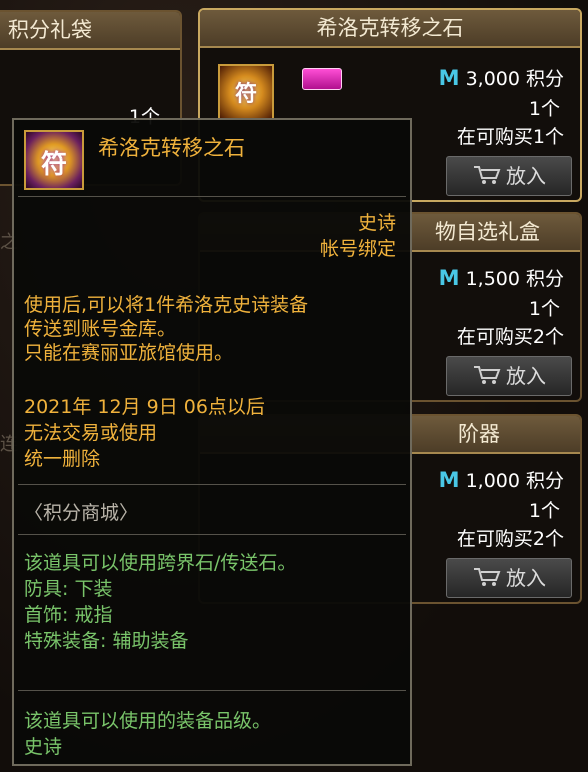 The height and width of the screenshot is (772, 588). I want to click on source-label: 〈积分商城〉, so click(81, 513).